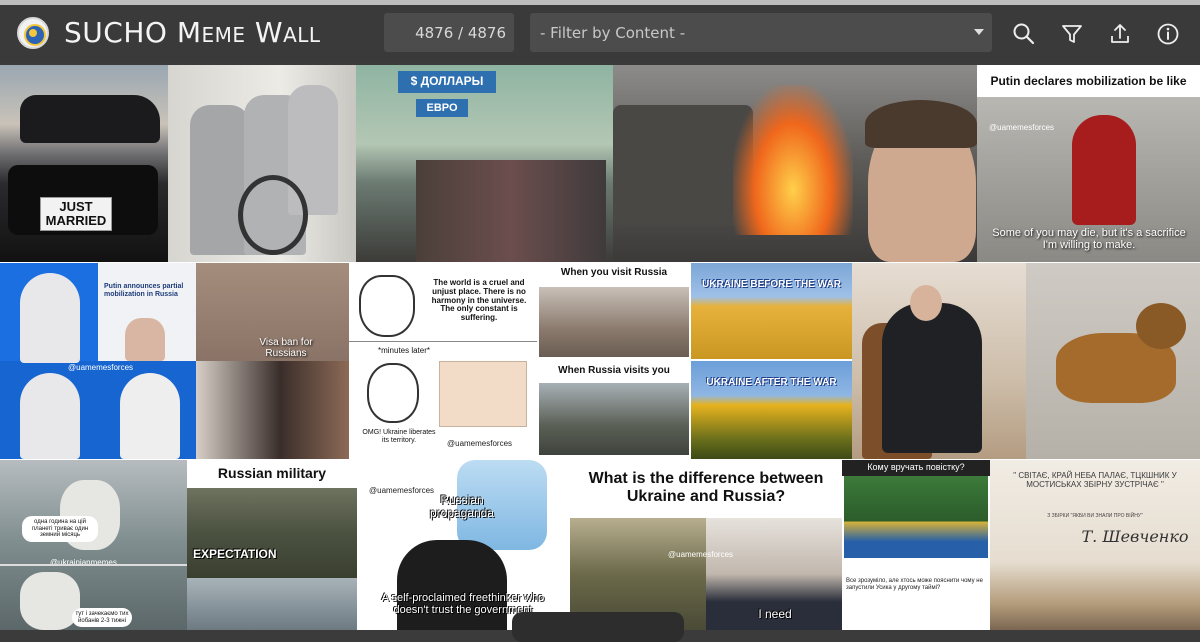 The image size is (1200, 642). I want to click on meme-tile-wheelchair-leaders, so click(262, 163).